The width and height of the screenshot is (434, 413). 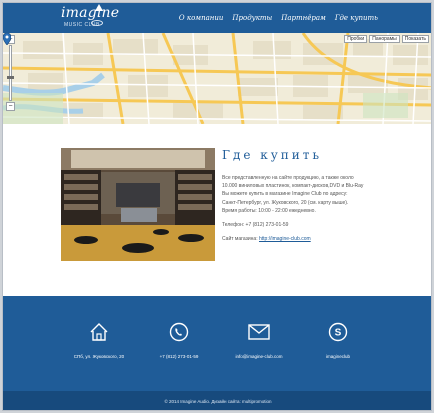 What do you see at coordinates (97, 23) in the screenshot?
I see `logo-arc-shape` at bounding box center [97, 23].